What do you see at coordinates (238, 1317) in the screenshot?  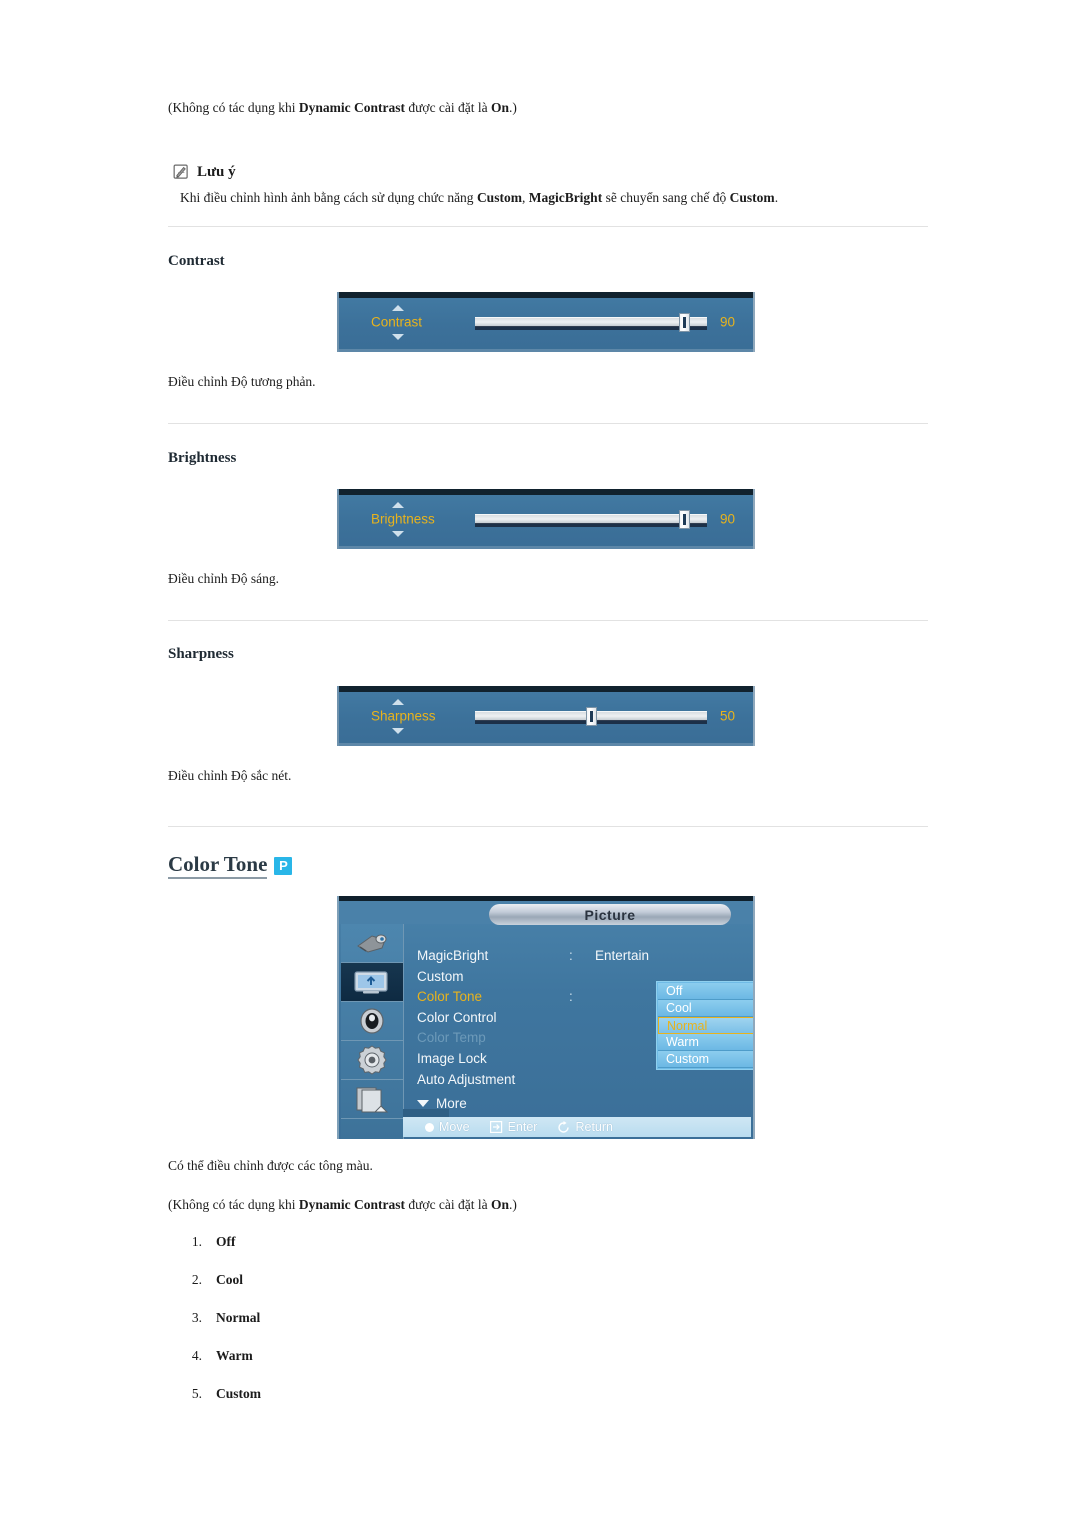 I see `list-item-label: Normal` at bounding box center [238, 1317].